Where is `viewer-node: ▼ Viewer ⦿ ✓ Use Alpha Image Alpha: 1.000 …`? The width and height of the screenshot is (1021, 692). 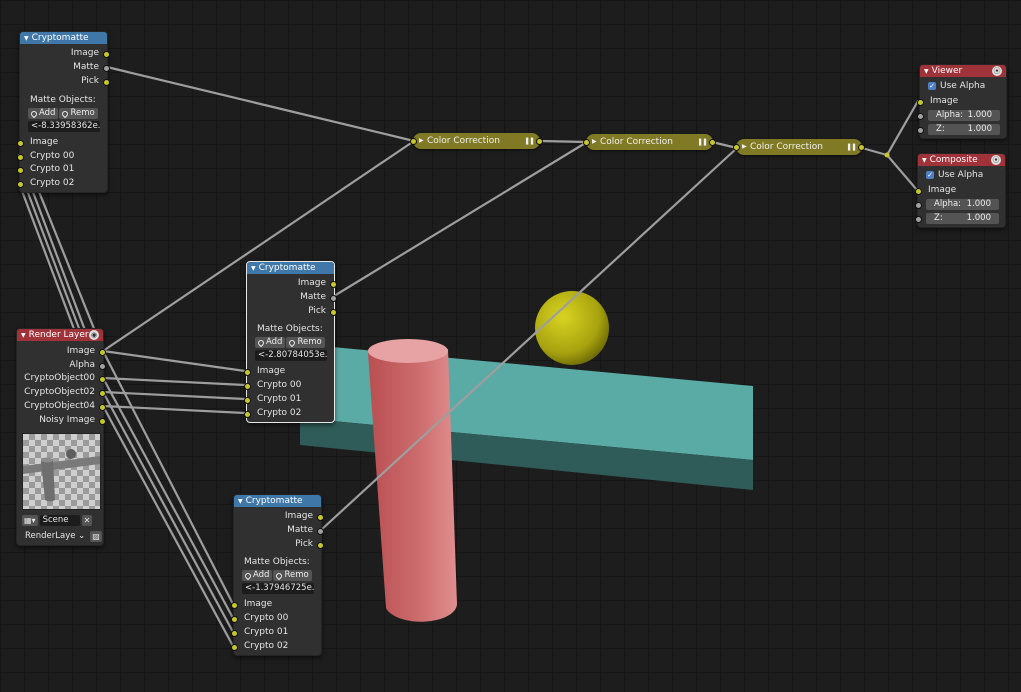 viewer-node: ▼ Viewer ⦿ ✓ Use Alpha Image Alpha: 1.000 … is located at coordinates (962, 101).